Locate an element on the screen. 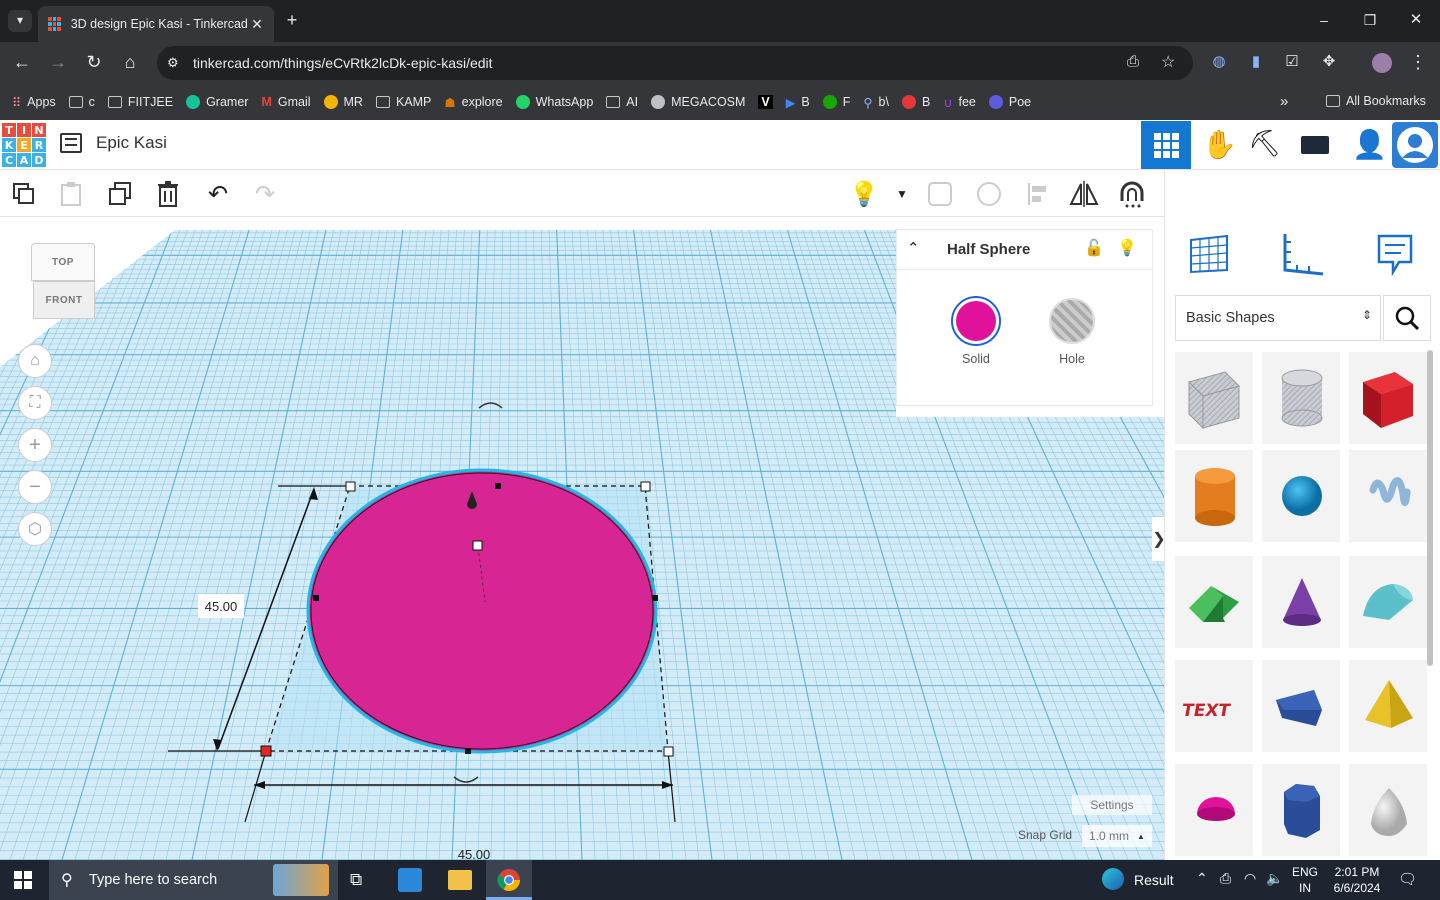  task-view-icon: ⧉ is located at coordinates (356, 880).